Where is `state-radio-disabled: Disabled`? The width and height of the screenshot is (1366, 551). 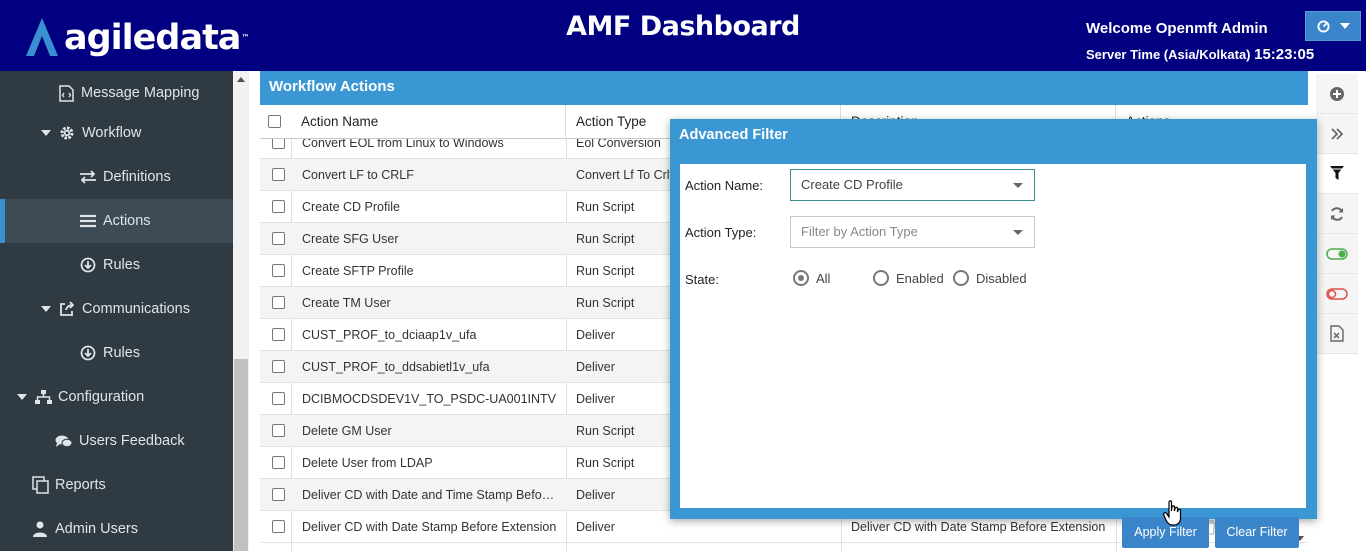 state-radio-disabled: Disabled is located at coordinates (990, 278).